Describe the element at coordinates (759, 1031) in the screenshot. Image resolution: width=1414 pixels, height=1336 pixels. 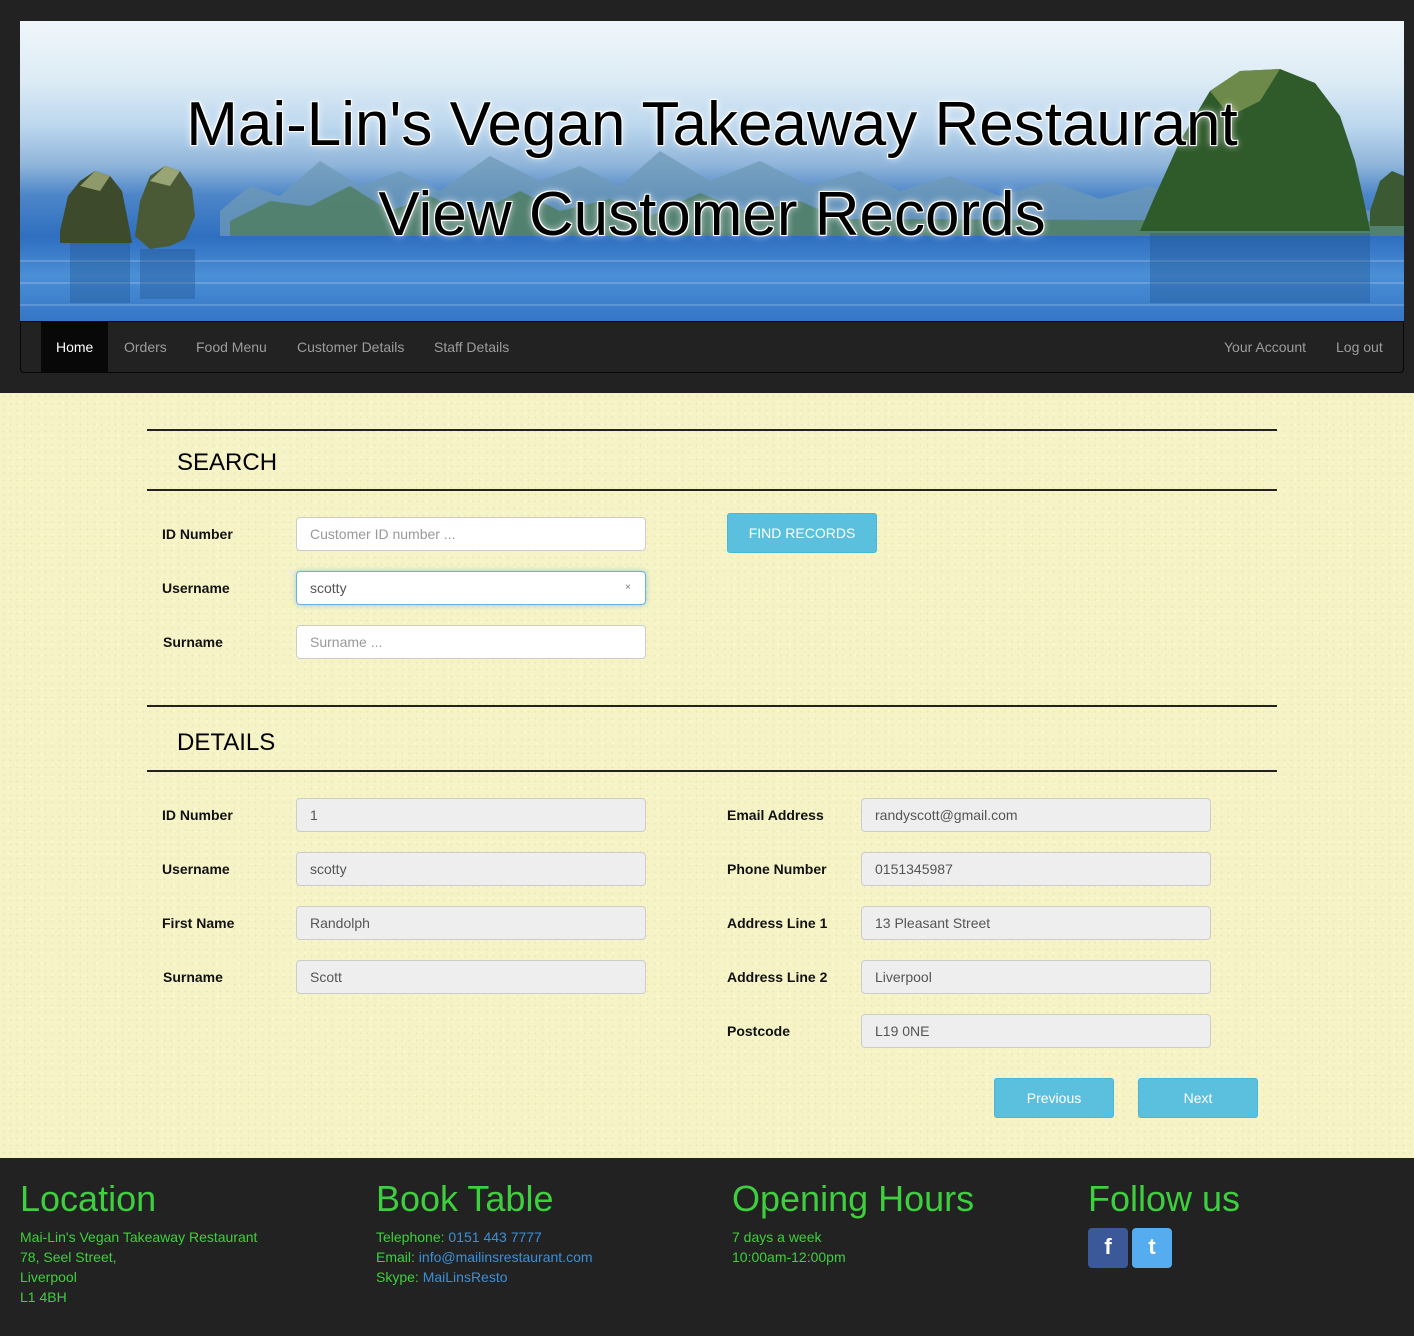
I see `details-postcode-label: Postcode` at that location.